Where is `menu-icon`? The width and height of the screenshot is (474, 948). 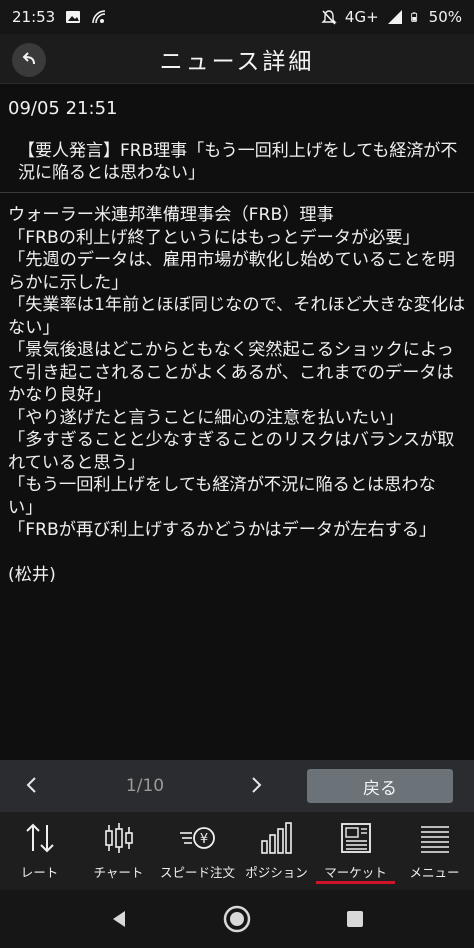
menu-icon is located at coordinates (435, 838).